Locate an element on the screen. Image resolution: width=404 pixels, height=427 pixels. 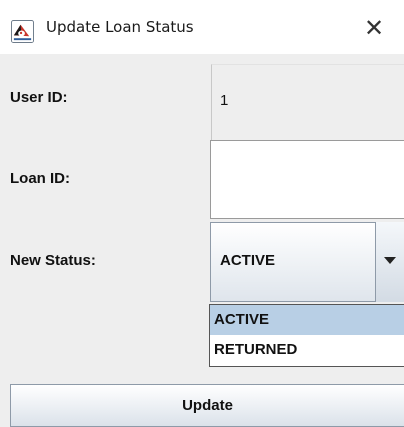
status-dropdown-list: ACTIVE RETURNED is located at coordinates (306, 335).